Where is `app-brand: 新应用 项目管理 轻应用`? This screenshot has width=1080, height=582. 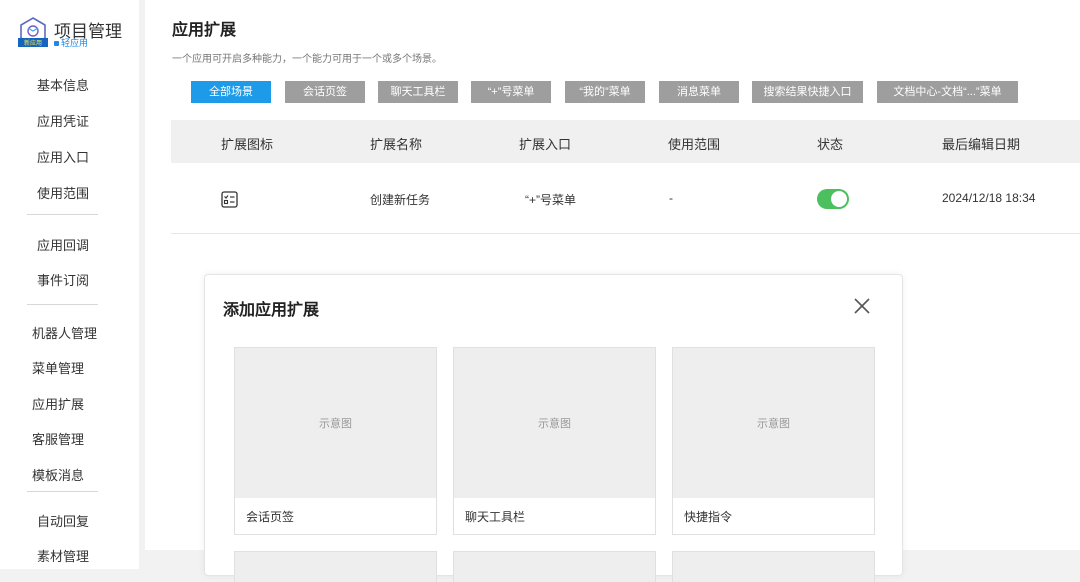 app-brand: 新应用 项目管理 轻应用 is located at coordinates (76, 33).